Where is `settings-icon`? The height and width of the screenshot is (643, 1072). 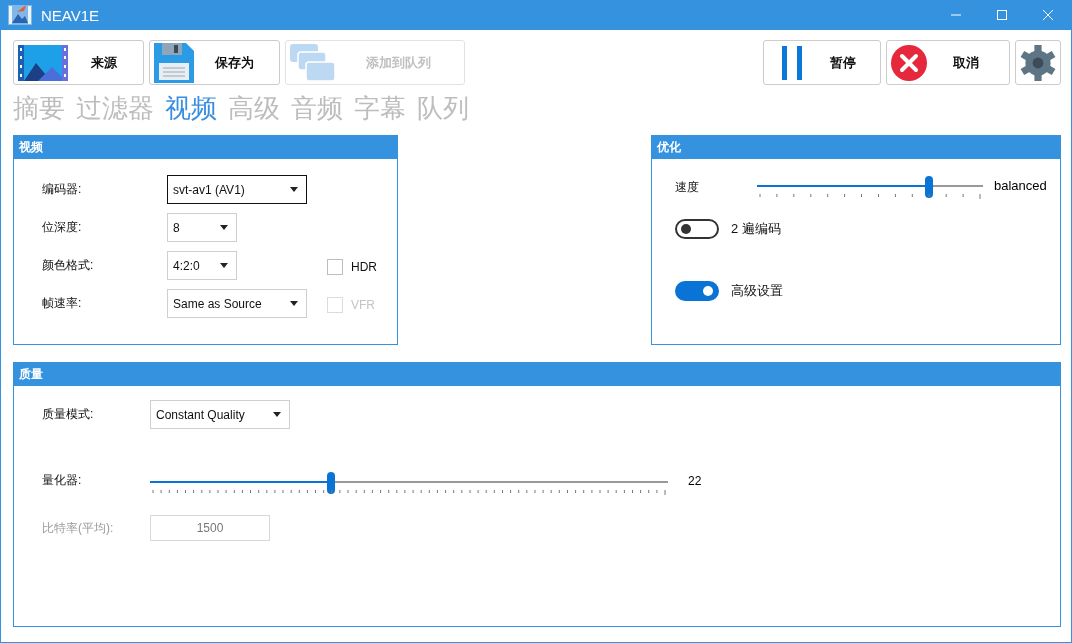
settings-icon is located at coordinates (1038, 62).